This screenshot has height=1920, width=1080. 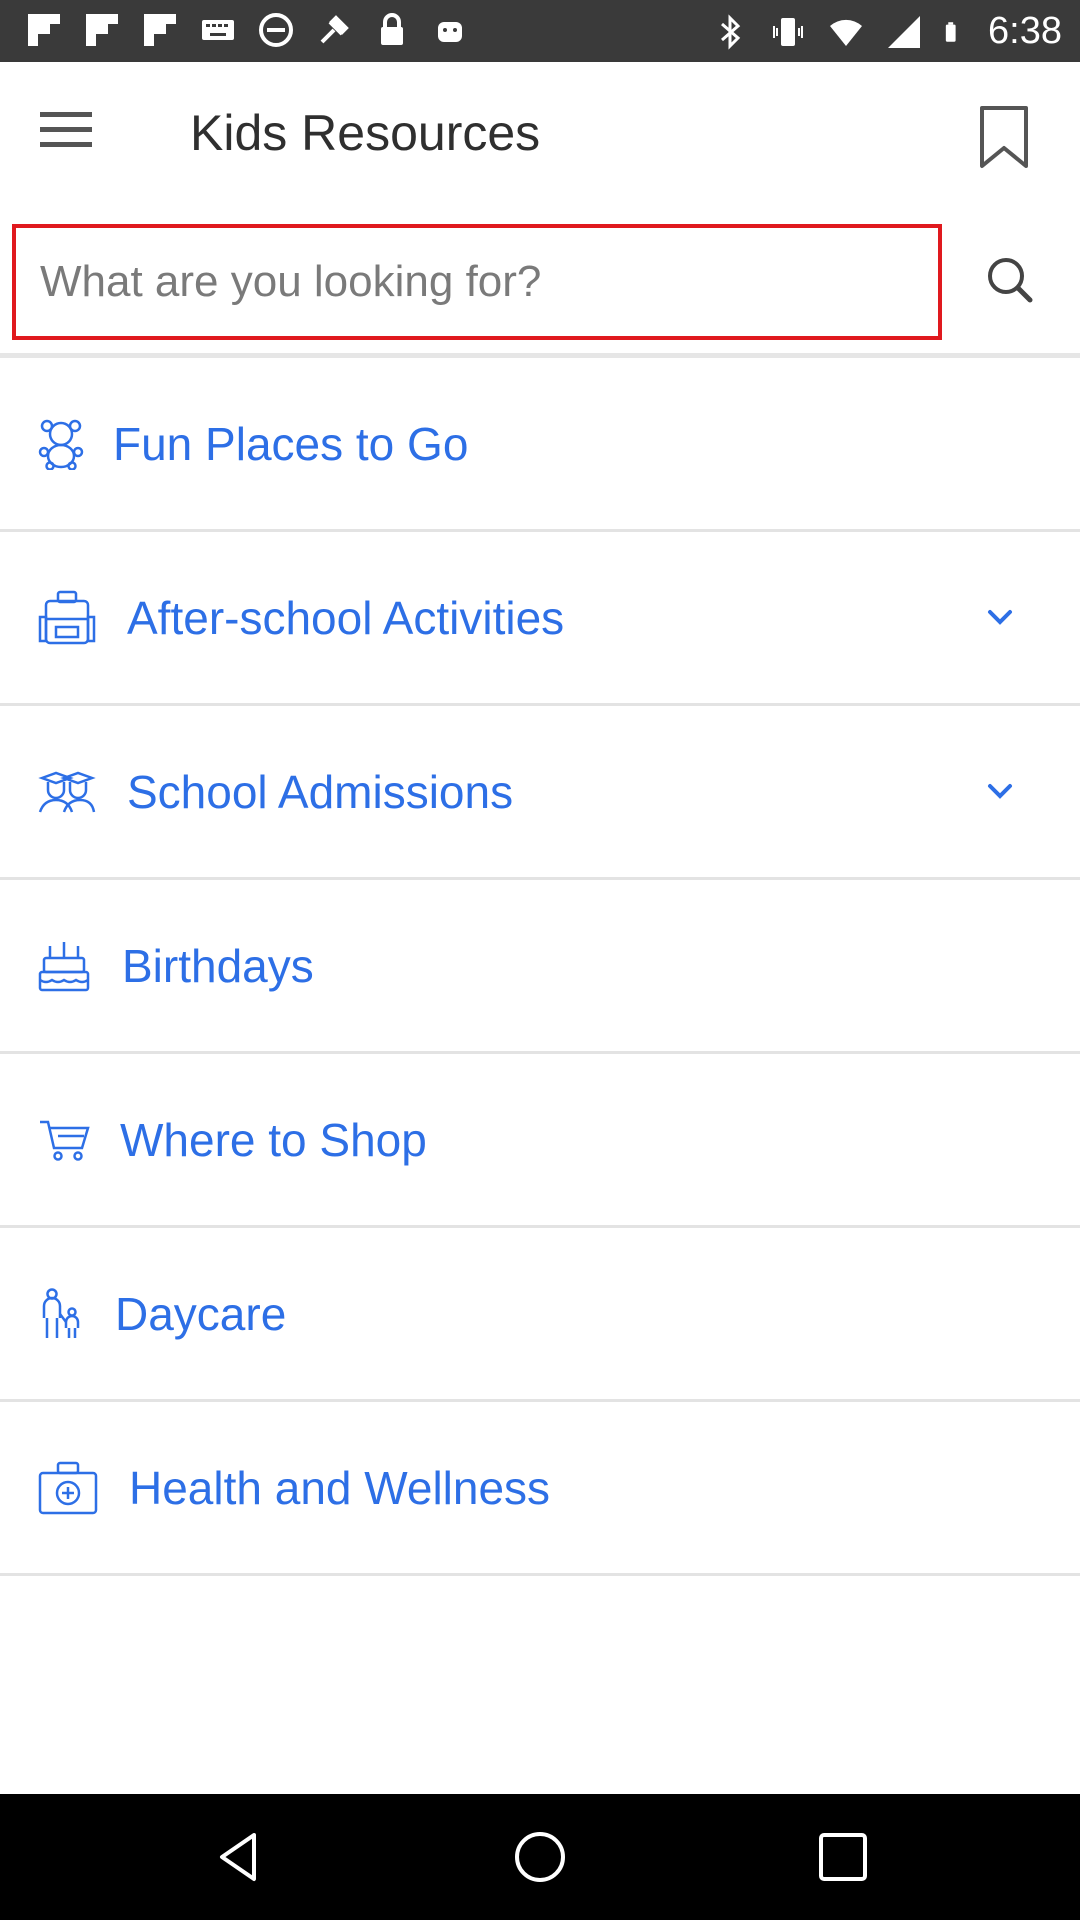 I want to click on backpack-icon, so click(x=67, y=617).